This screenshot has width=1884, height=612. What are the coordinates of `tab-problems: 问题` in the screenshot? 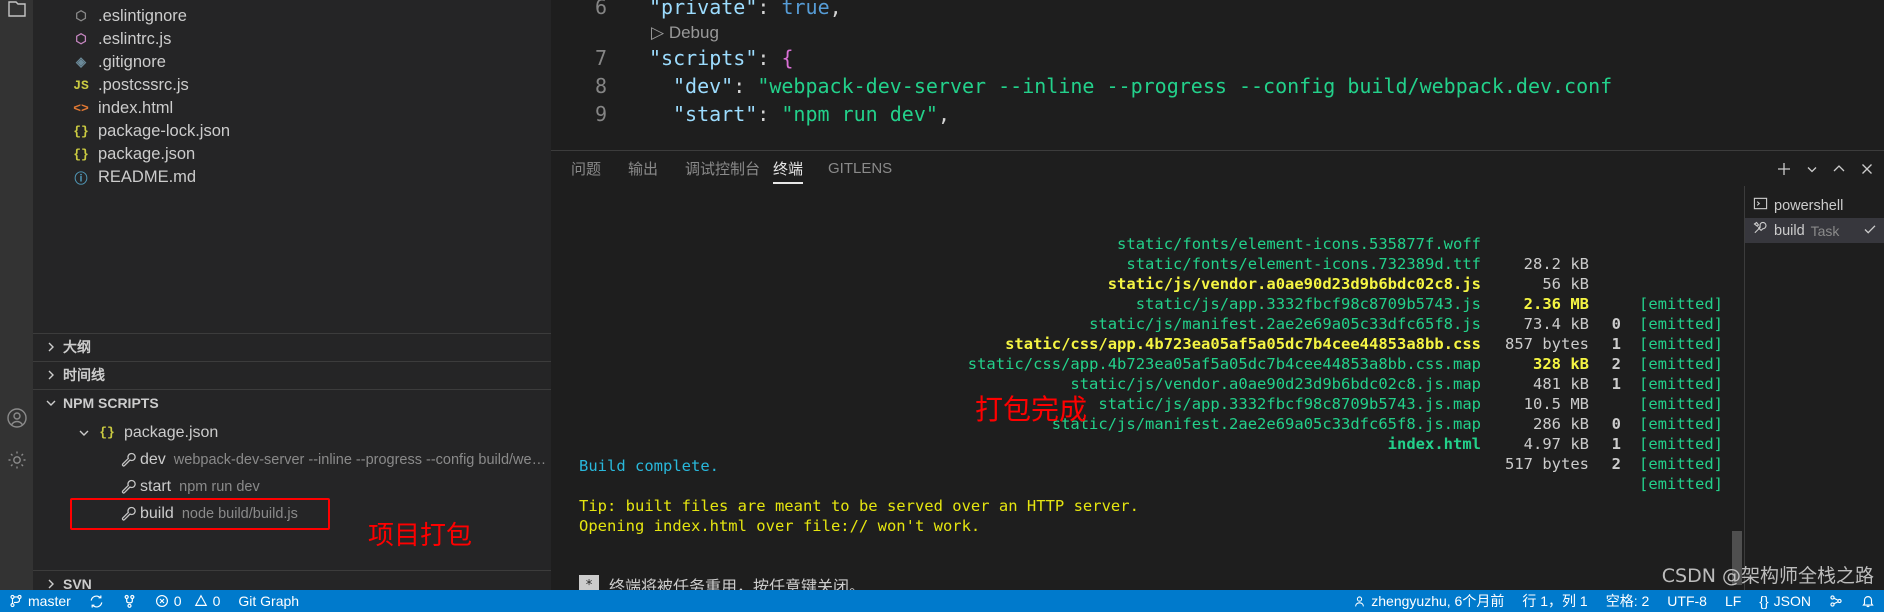 It's located at (586, 168).